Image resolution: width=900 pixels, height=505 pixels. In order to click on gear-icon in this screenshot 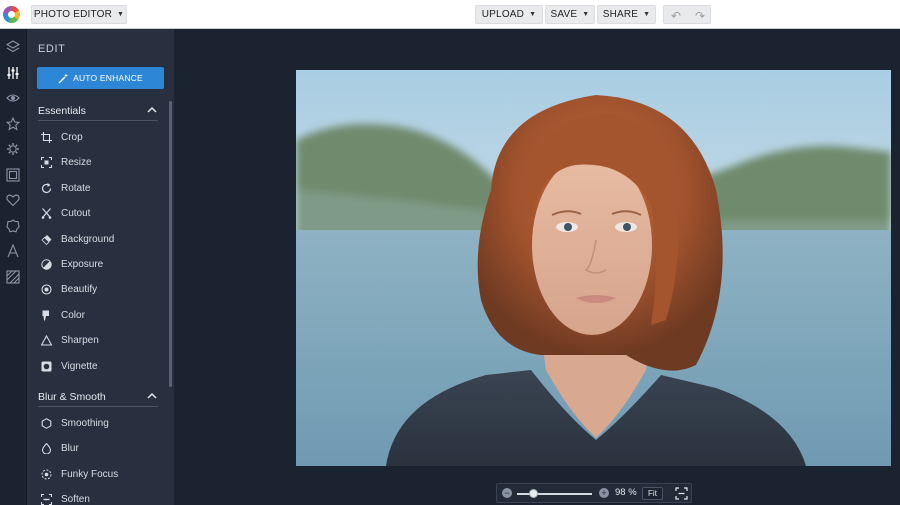, I will do `click(13, 149)`.